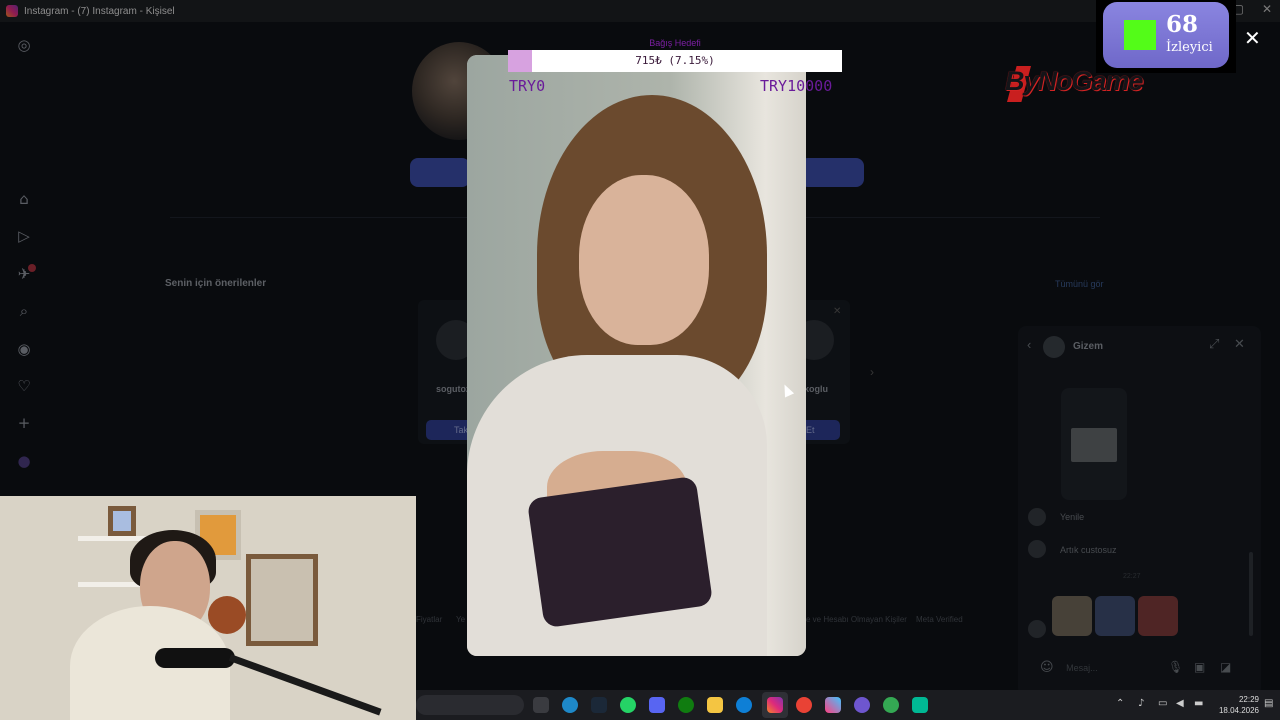 This screenshot has height=720, width=1280. Describe the element at coordinates (1088, 550) in the screenshot. I see `chat-message: Artık custosuz` at that location.